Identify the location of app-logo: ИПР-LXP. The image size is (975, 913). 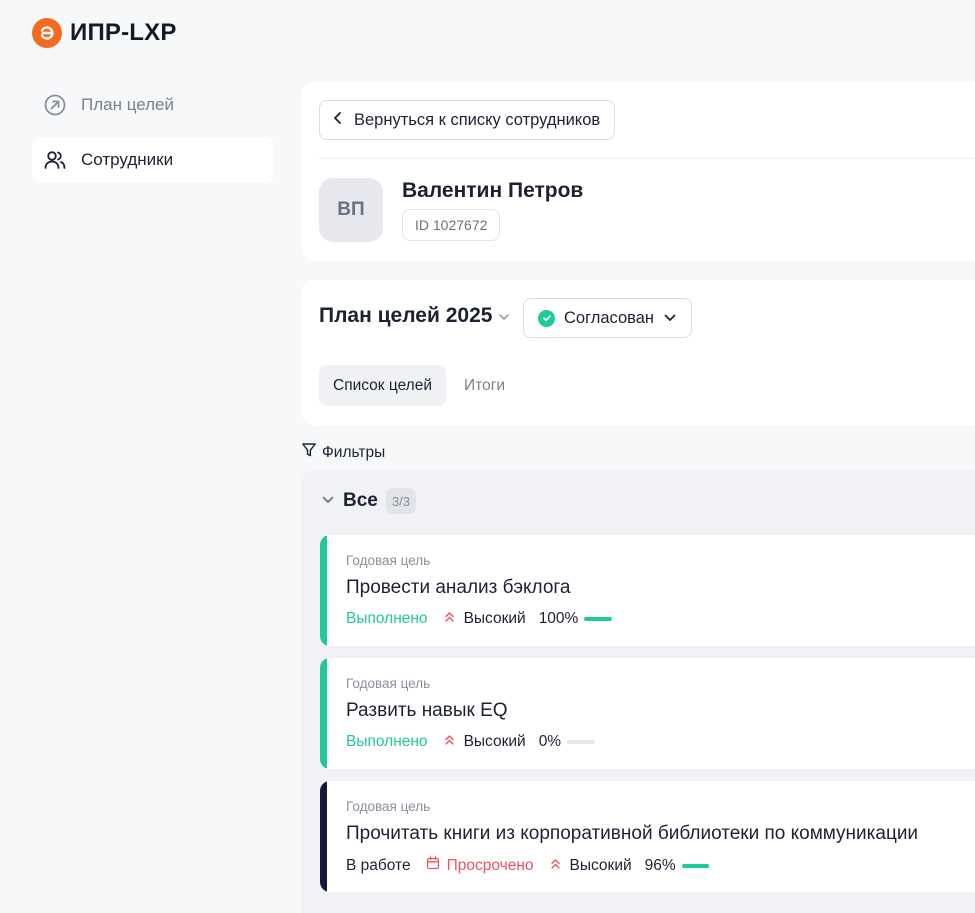
(104, 33).